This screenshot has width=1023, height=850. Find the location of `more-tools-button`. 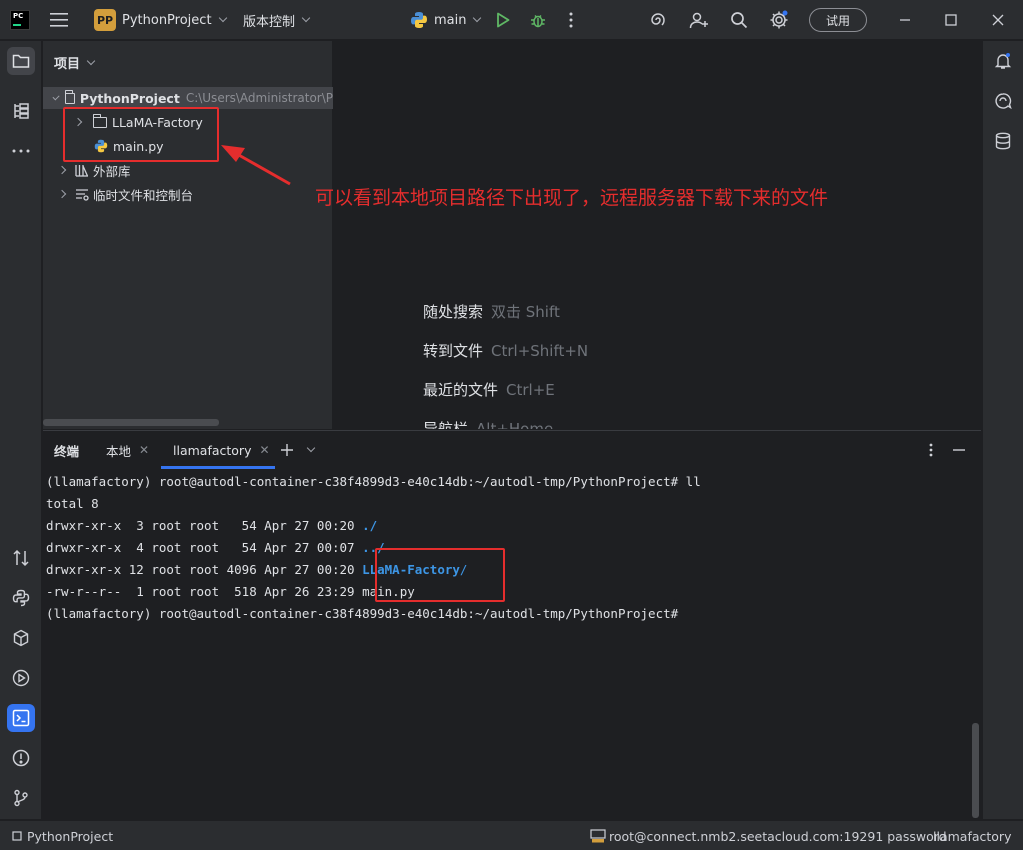

more-tools-button is located at coordinates (21, 151).